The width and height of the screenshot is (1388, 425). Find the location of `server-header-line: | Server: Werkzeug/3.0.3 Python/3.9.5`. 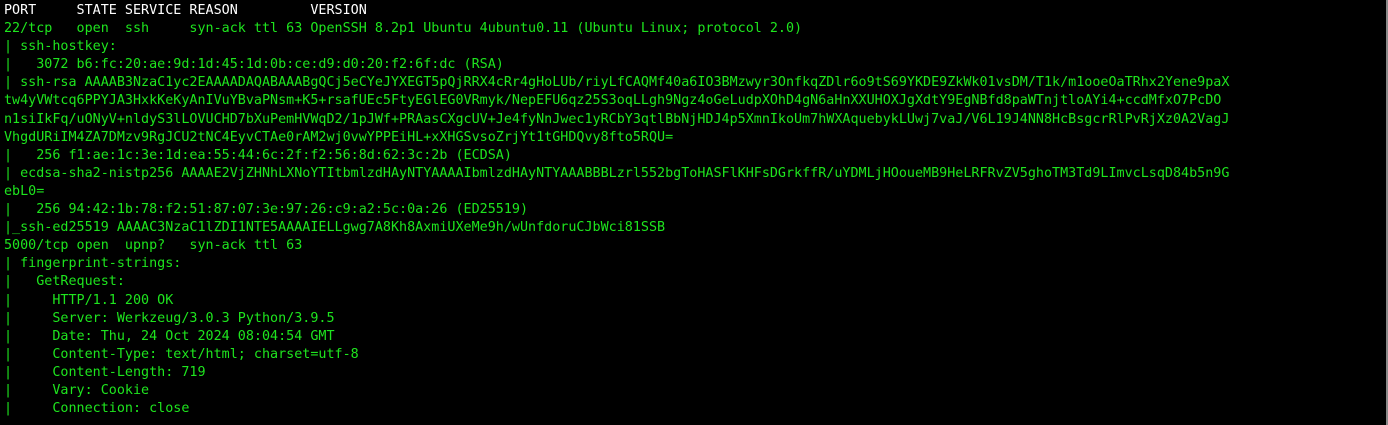

server-header-line: | Server: Werkzeug/3.0.3 Python/3.9.5 is located at coordinates (169, 318).